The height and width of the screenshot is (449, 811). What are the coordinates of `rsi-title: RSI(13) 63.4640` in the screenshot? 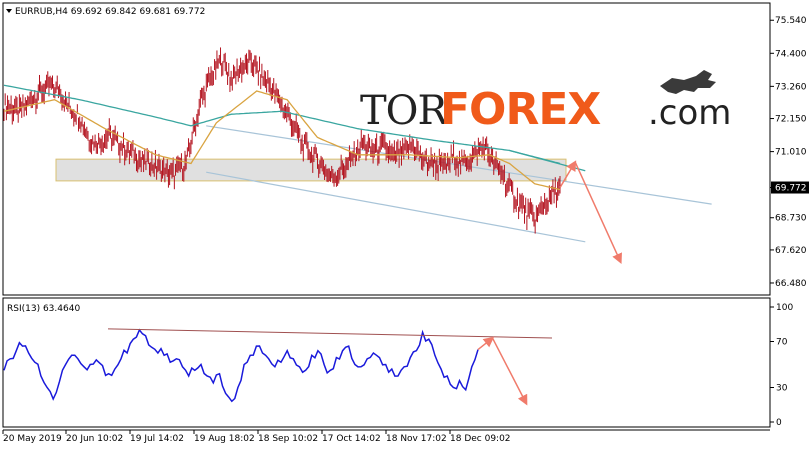 It's located at (43, 309).